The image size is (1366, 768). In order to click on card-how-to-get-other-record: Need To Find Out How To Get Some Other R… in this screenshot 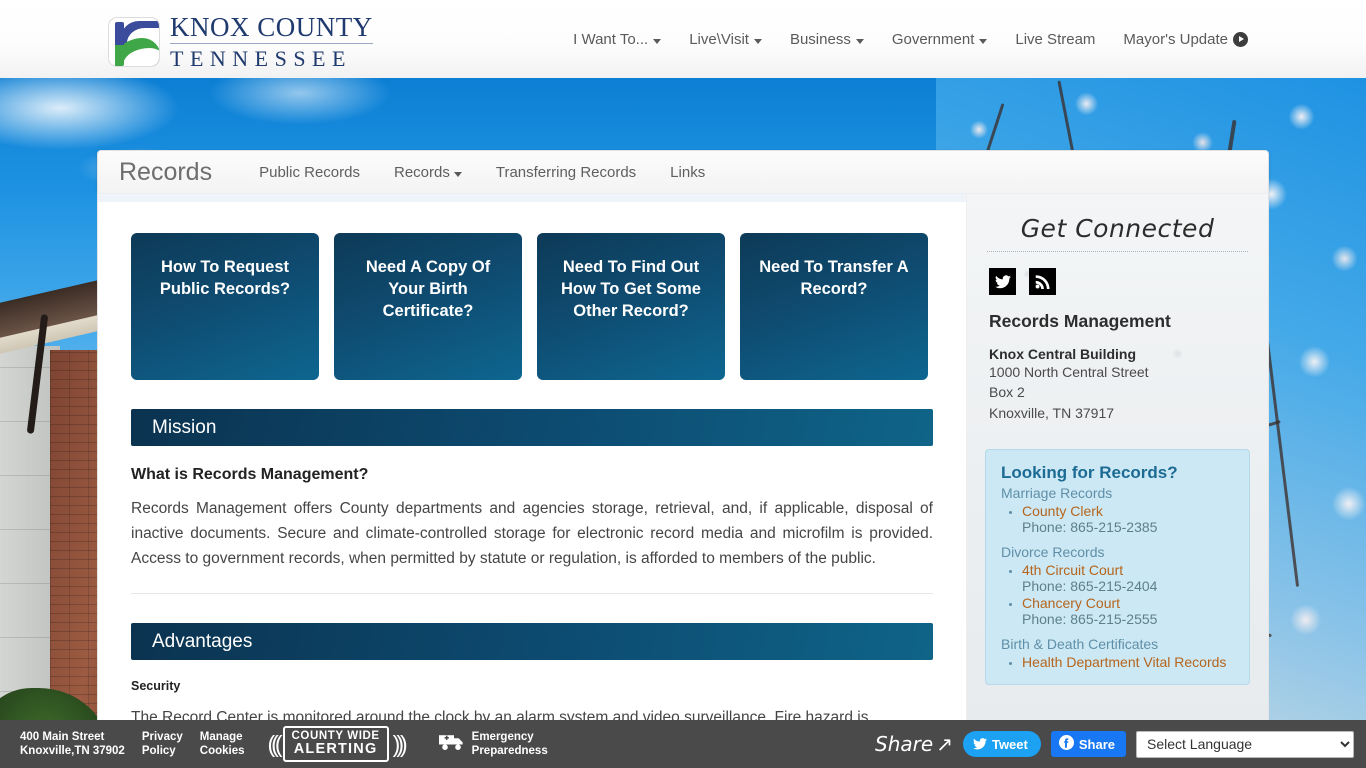, I will do `click(631, 306)`.